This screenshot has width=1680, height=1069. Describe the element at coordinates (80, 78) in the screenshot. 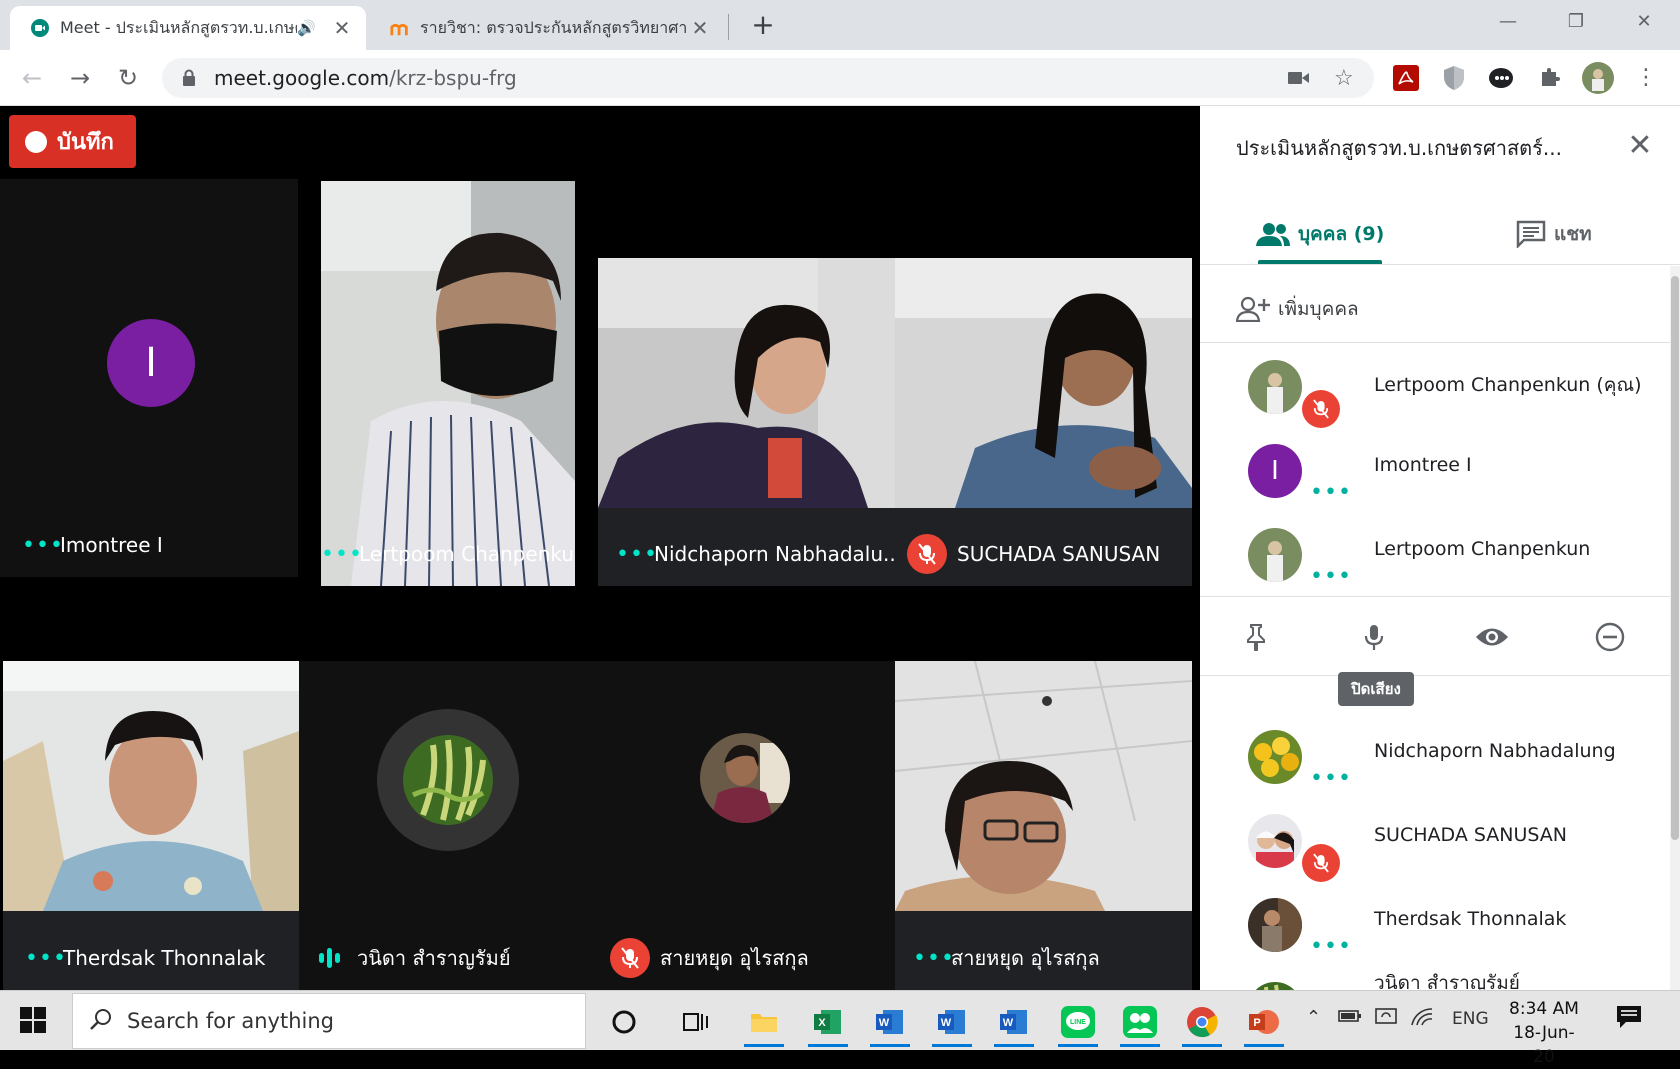

I see `forward-icon: →` at that location.